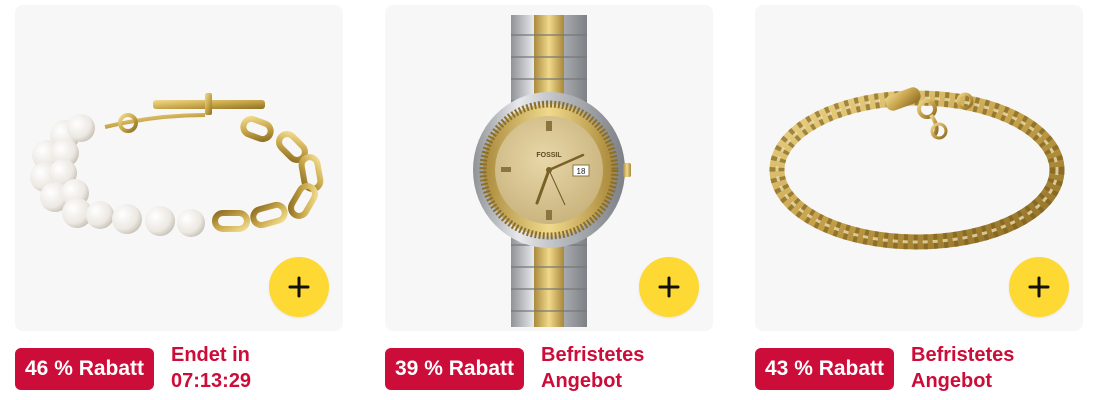 The image size is (1100, 400). What do you see at coordinates (211, 381) in the screenshot?
I see `deal-timer: 07:13:29` at bounding box center [211, 381].